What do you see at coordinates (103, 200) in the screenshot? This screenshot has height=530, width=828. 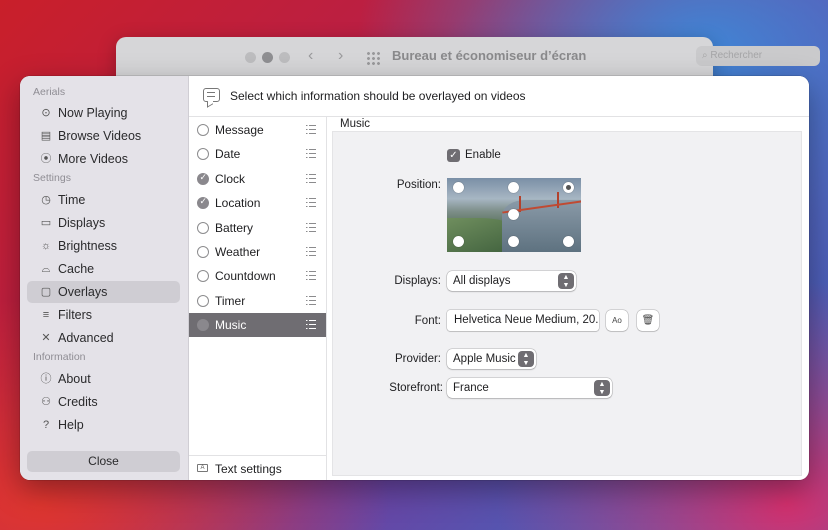 I see `sidebar-item-time: ◷ Time` at bounding box center [103, 200].